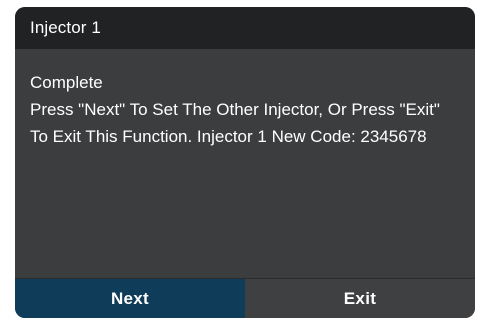  Describe the element at coordinates (360, 298) in the screenshot. I see `exit-button: Exit` at that location.